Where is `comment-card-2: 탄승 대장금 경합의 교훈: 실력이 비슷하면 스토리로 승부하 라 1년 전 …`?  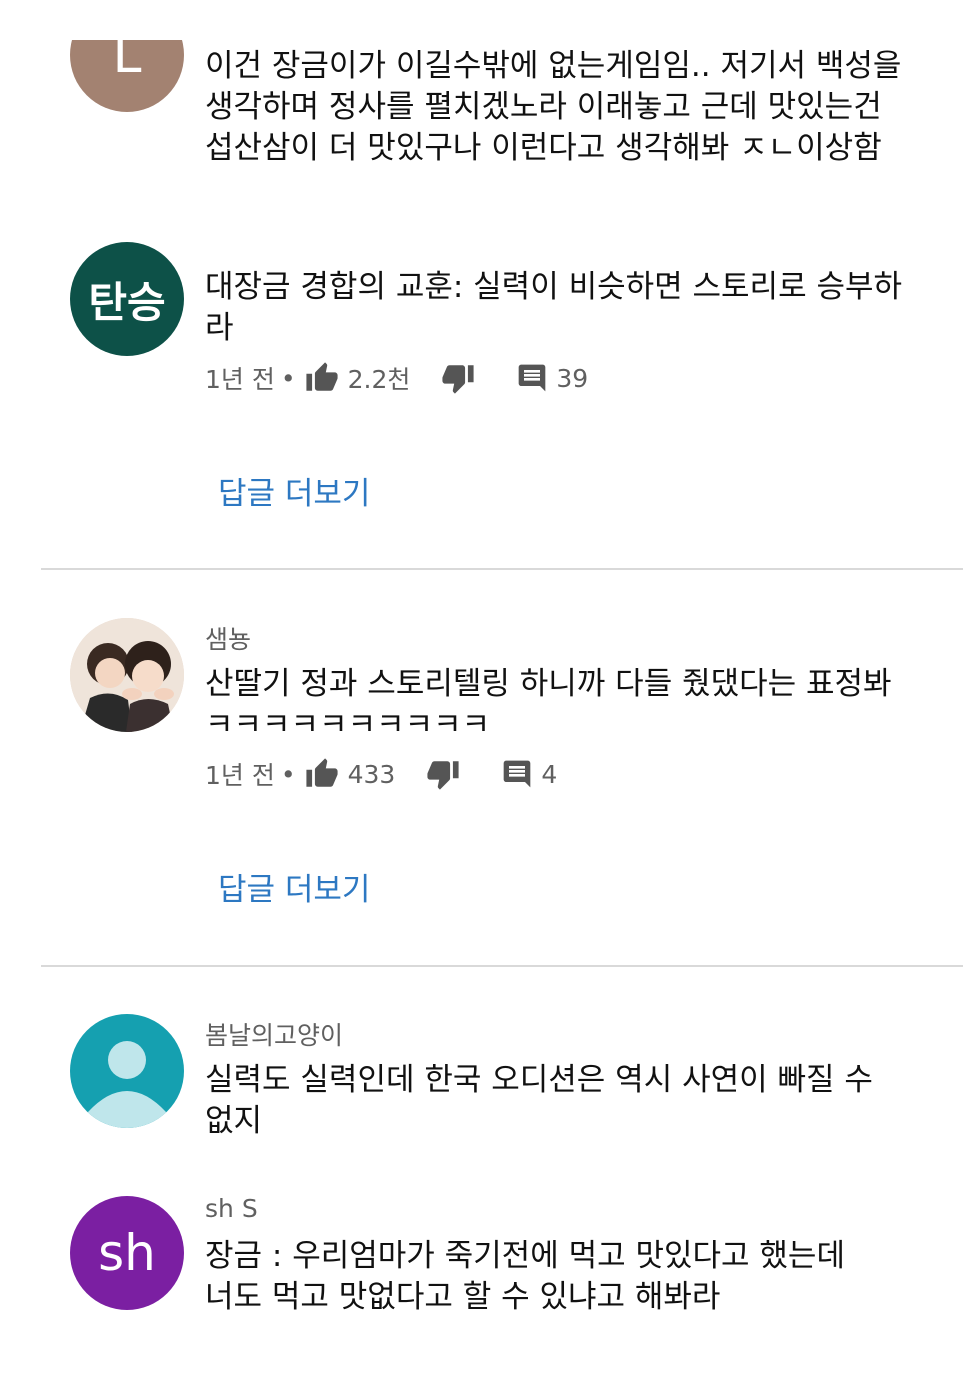
comment-card-2: 탄승 대장금 경합의 교훈: 실력이 비슷하면 스토리로 승부하 라 1년 전 … is located at coordinates (489, 327).